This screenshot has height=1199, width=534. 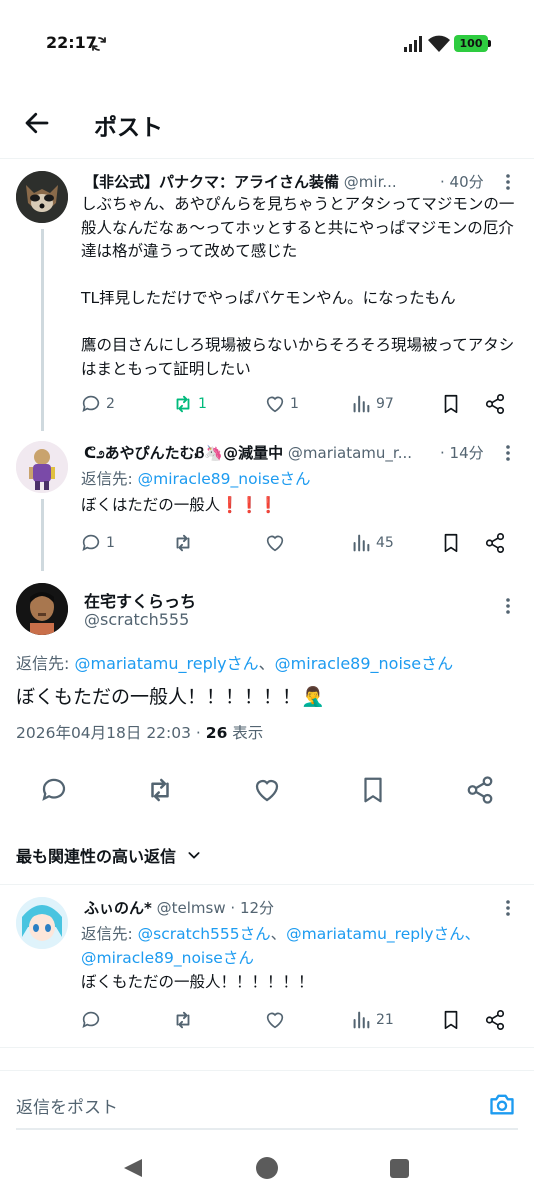 I want to click on tweet-text: ぼくもただの一般人！！！！！！🤦‍♂️, so click(x=170, y=697).